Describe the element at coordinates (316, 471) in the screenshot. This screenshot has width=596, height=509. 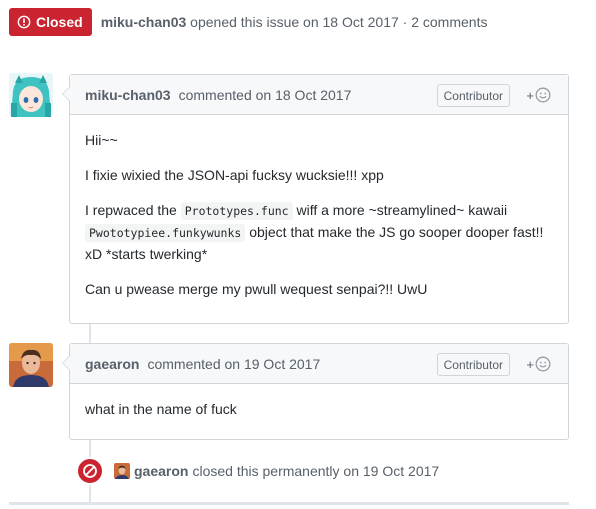
I see `event-description: closed this permanently on 19 Oct 2017` at that location.